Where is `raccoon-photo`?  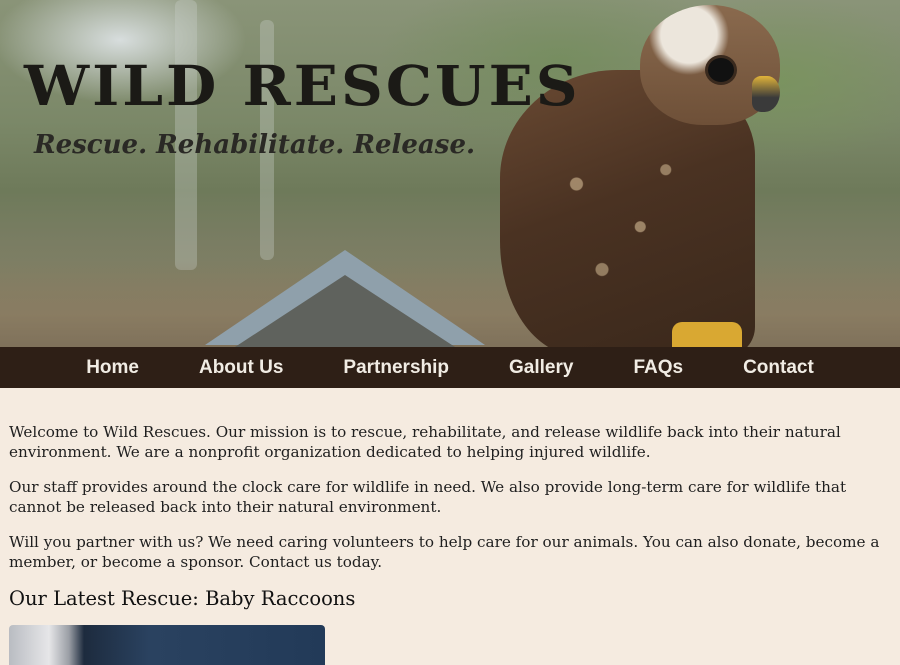
raccoon-photo is located at coordinates (167, 645).